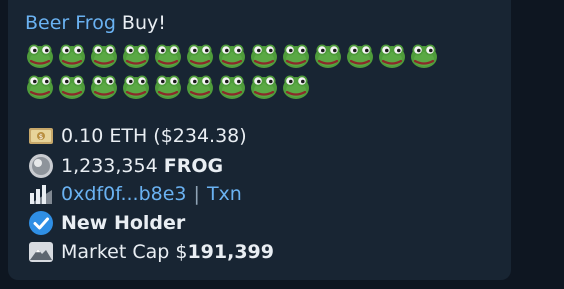  Describe the element at coordinates (109, 166) in the screenshot. I see `token-amount: 1,233,354` at that location.